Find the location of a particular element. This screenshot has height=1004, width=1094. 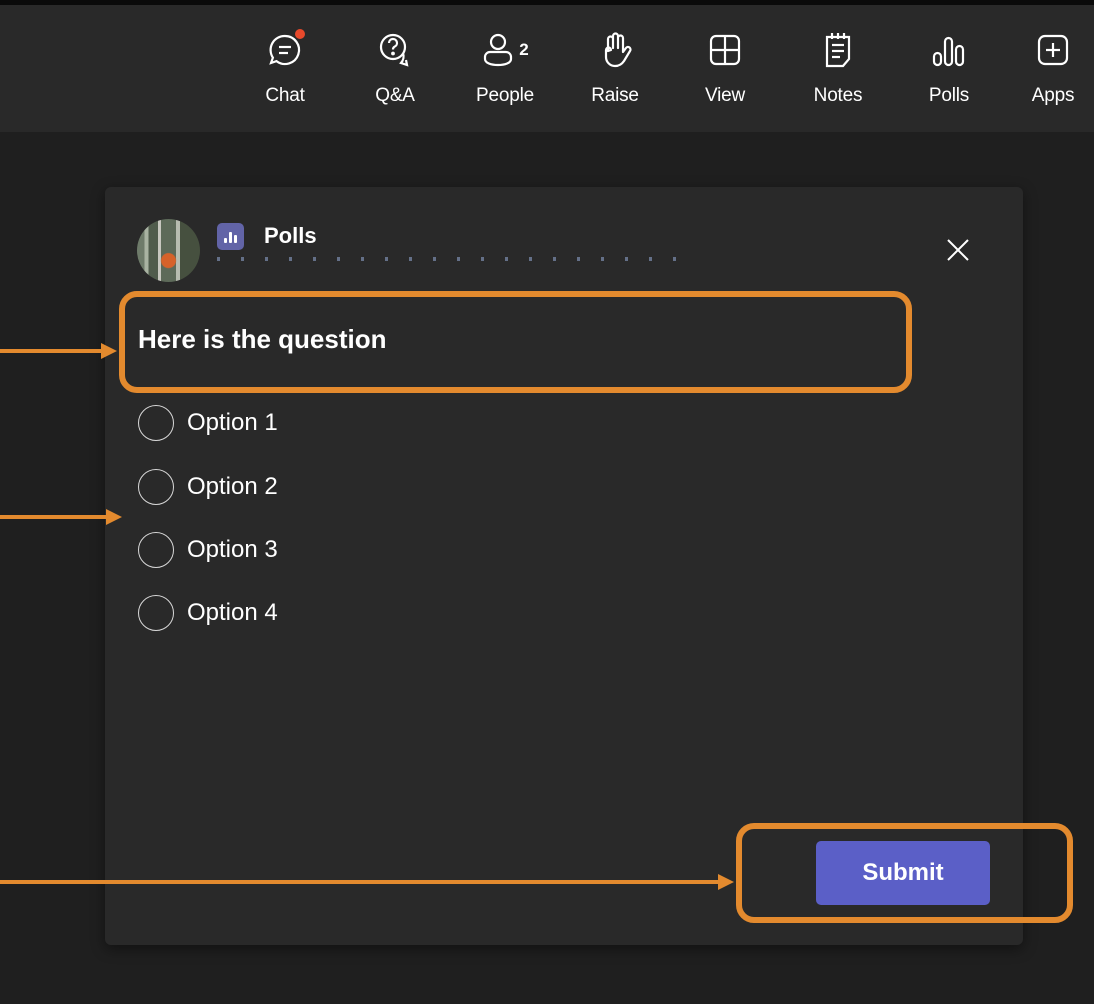

close-button is located at coordinates (958, 250).